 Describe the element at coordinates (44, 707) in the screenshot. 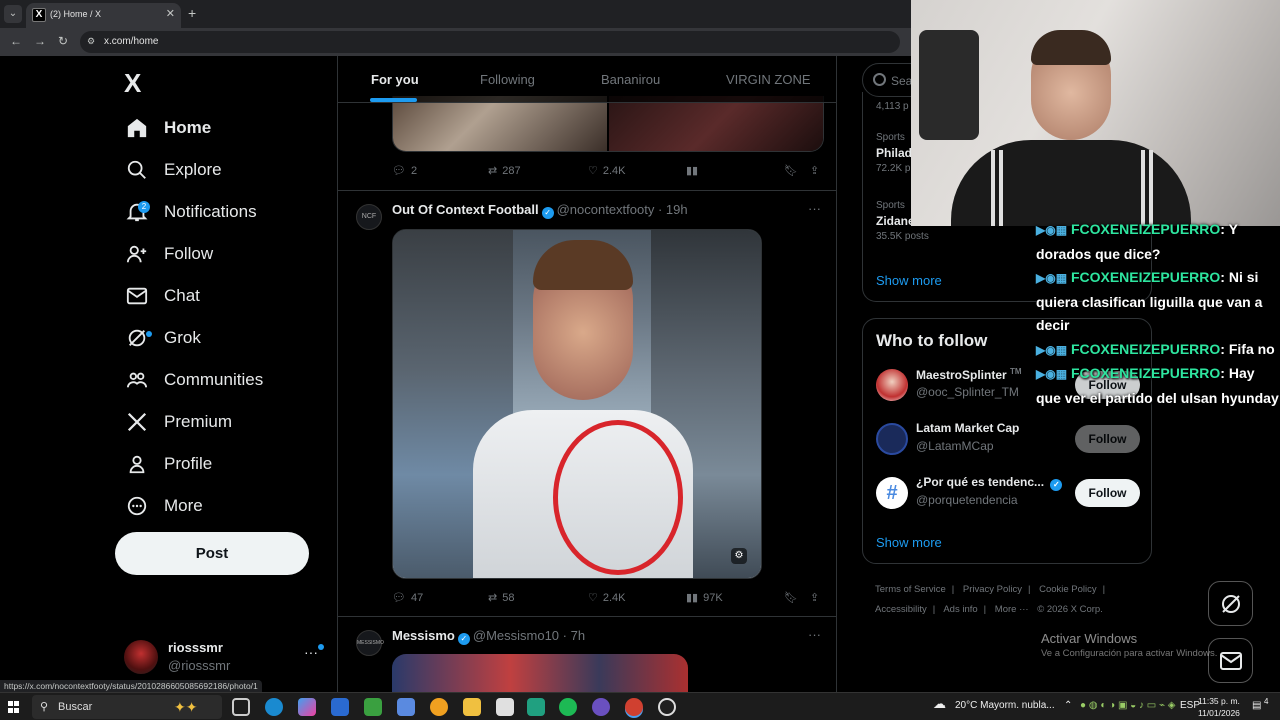

I see `search-icon: ⚲` at that location.